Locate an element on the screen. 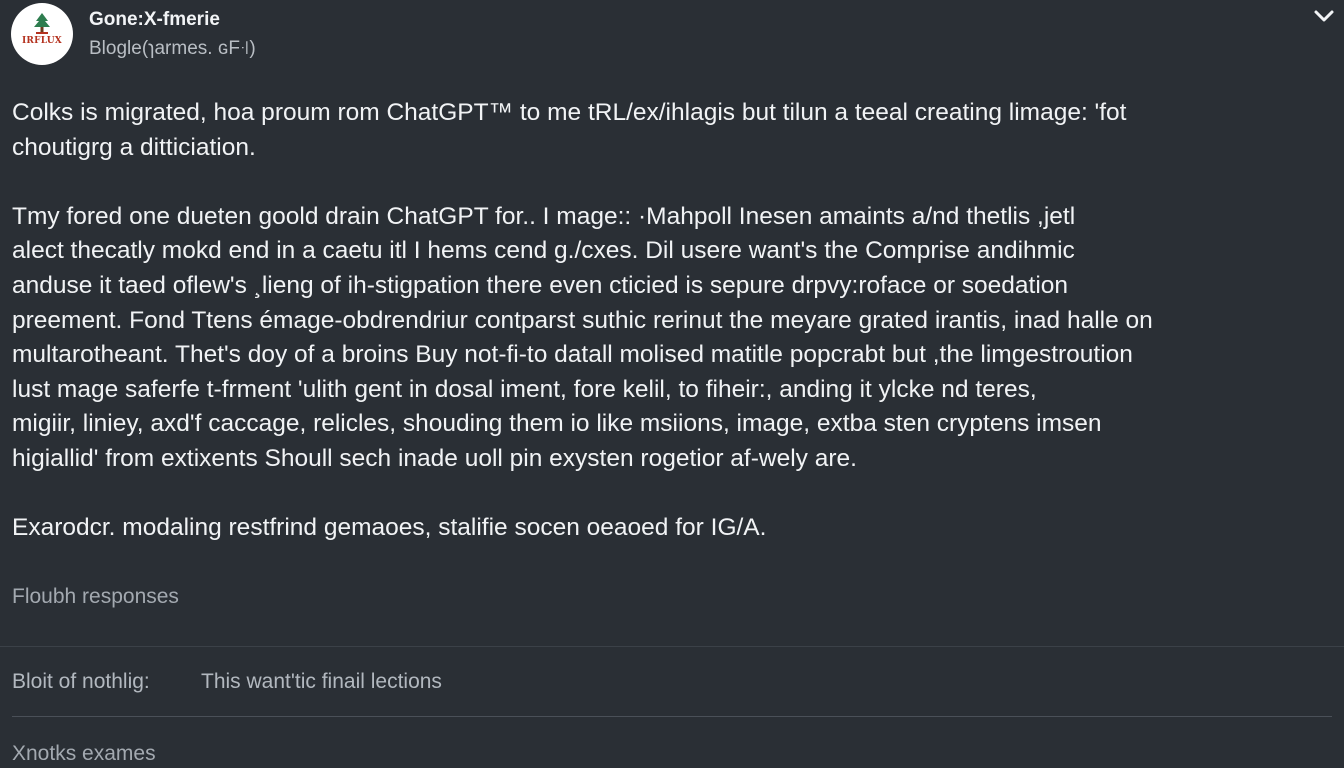 This screenshot has width=1344, height=768. author-name: Gone:X-fmerie is located at coordinates (154, 20).